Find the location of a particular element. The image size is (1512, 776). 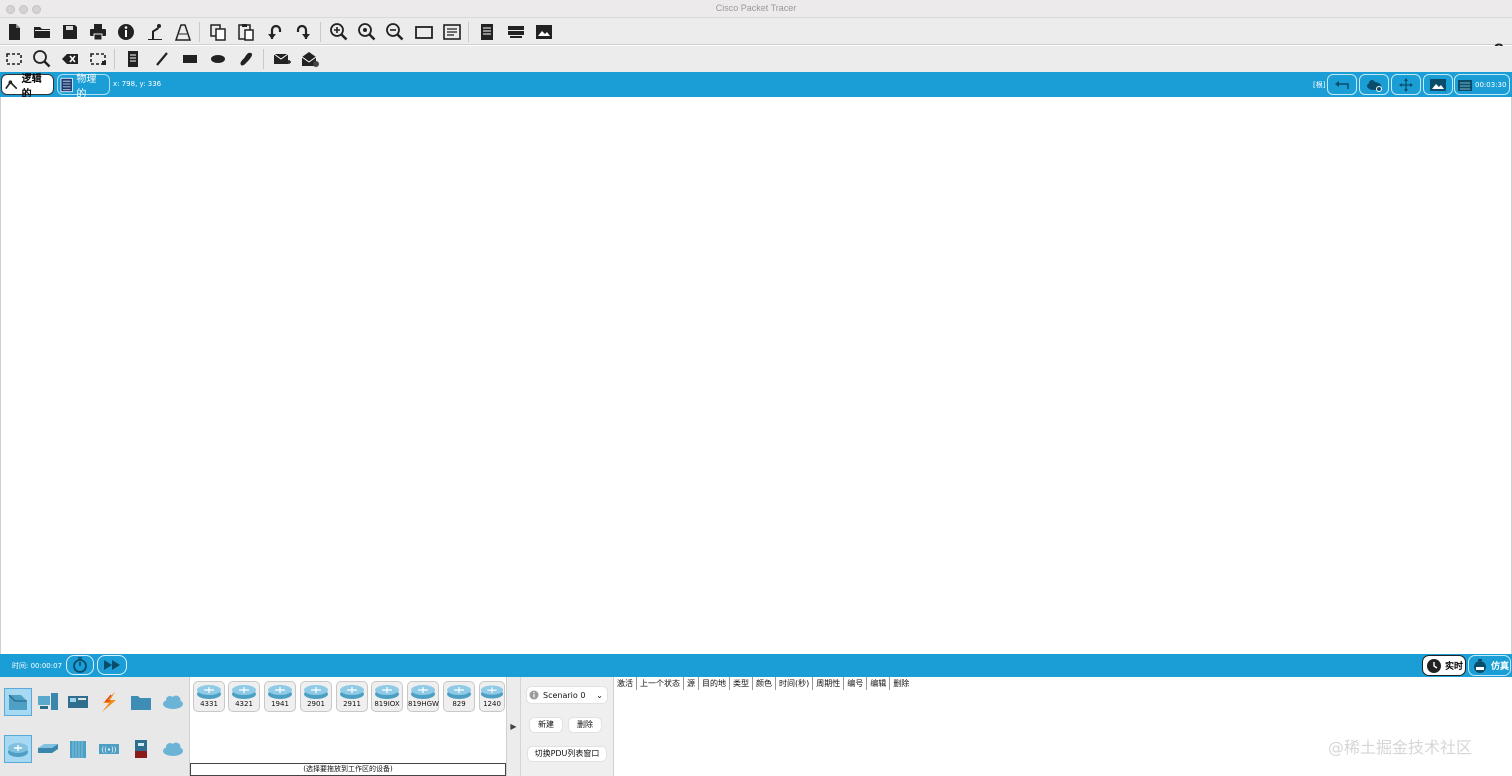

move-object-button is located at coordinates (1406, 84).